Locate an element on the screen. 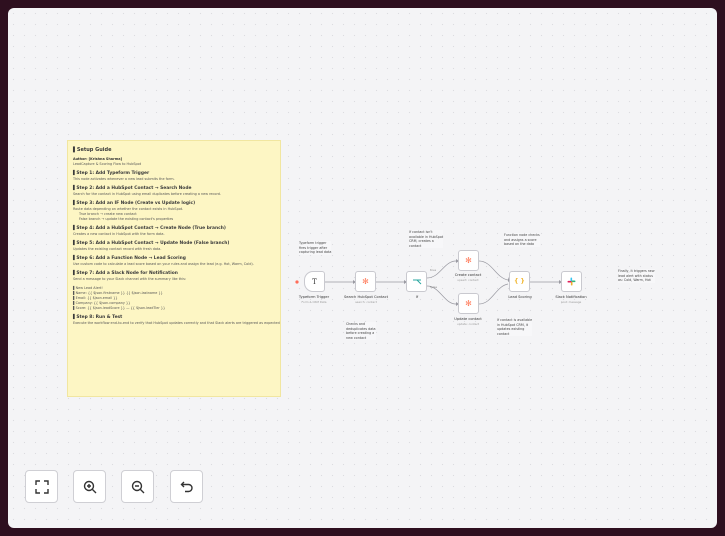 This screenshot has width=725, height=536. node-update-contact: ✻ is located at coordinates (468, 303).